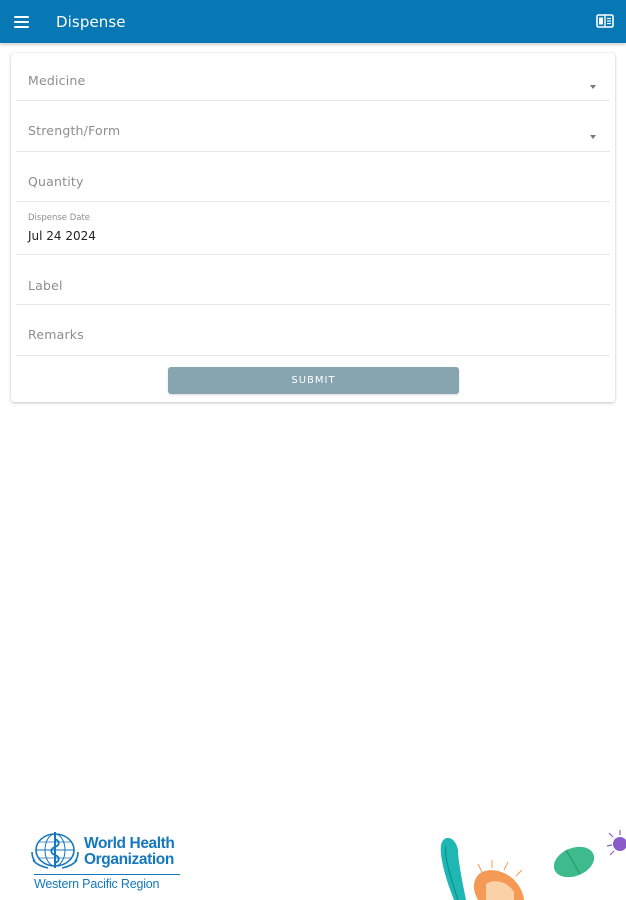 Image resolution: width=626 pixels, height=900 pixels. Describe the element at coordinates (25, 22) in the screenshot. I see `menu-icon` at that location.